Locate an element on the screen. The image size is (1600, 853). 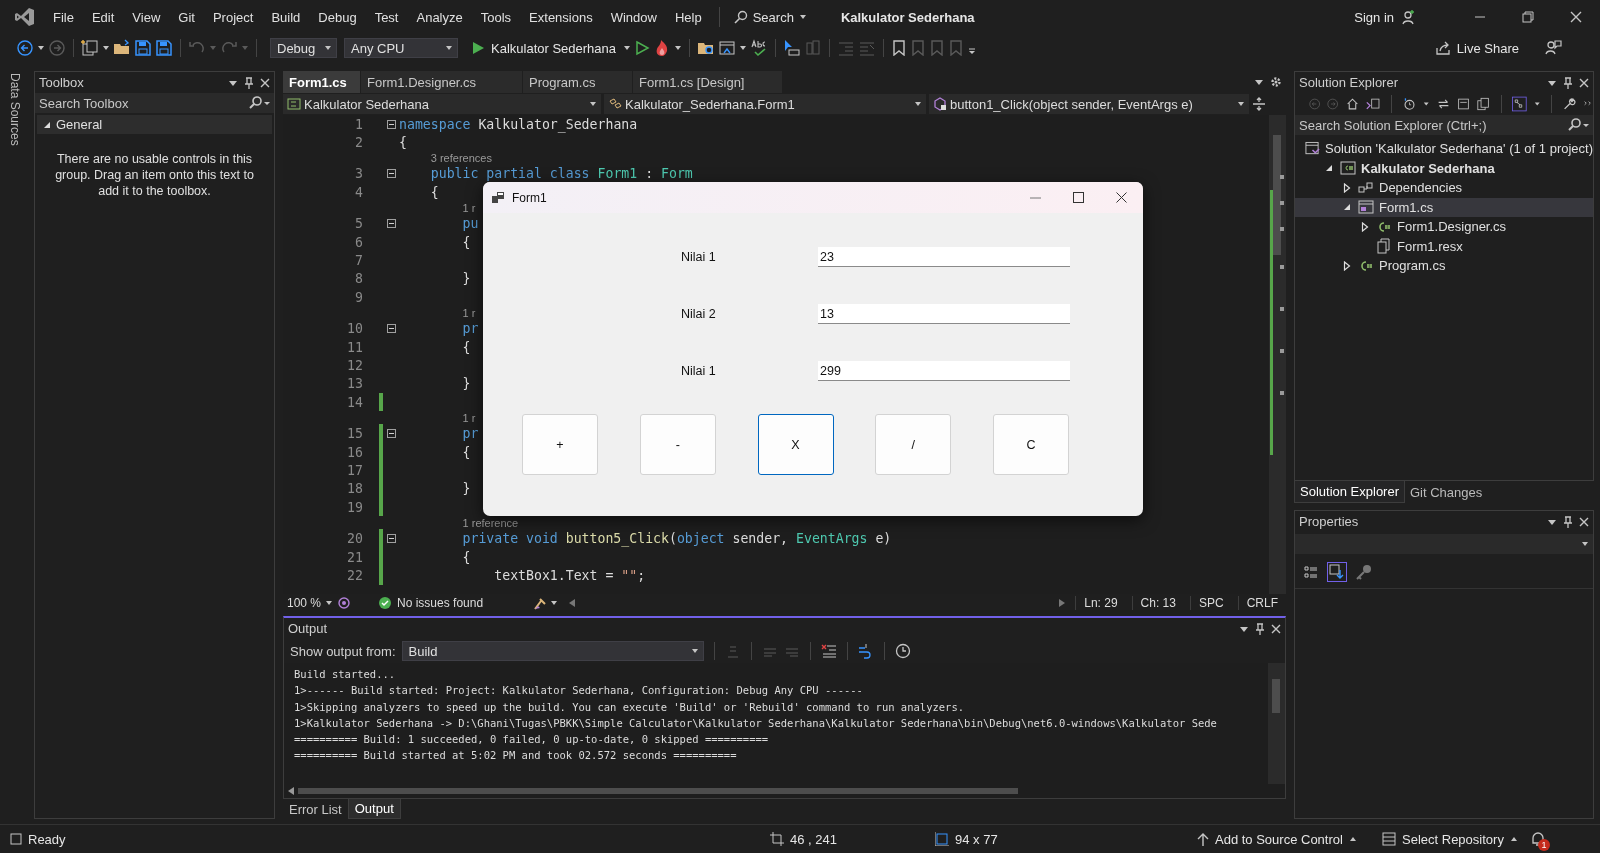
issues-status: No issues found is located at coordinates (440, 603).